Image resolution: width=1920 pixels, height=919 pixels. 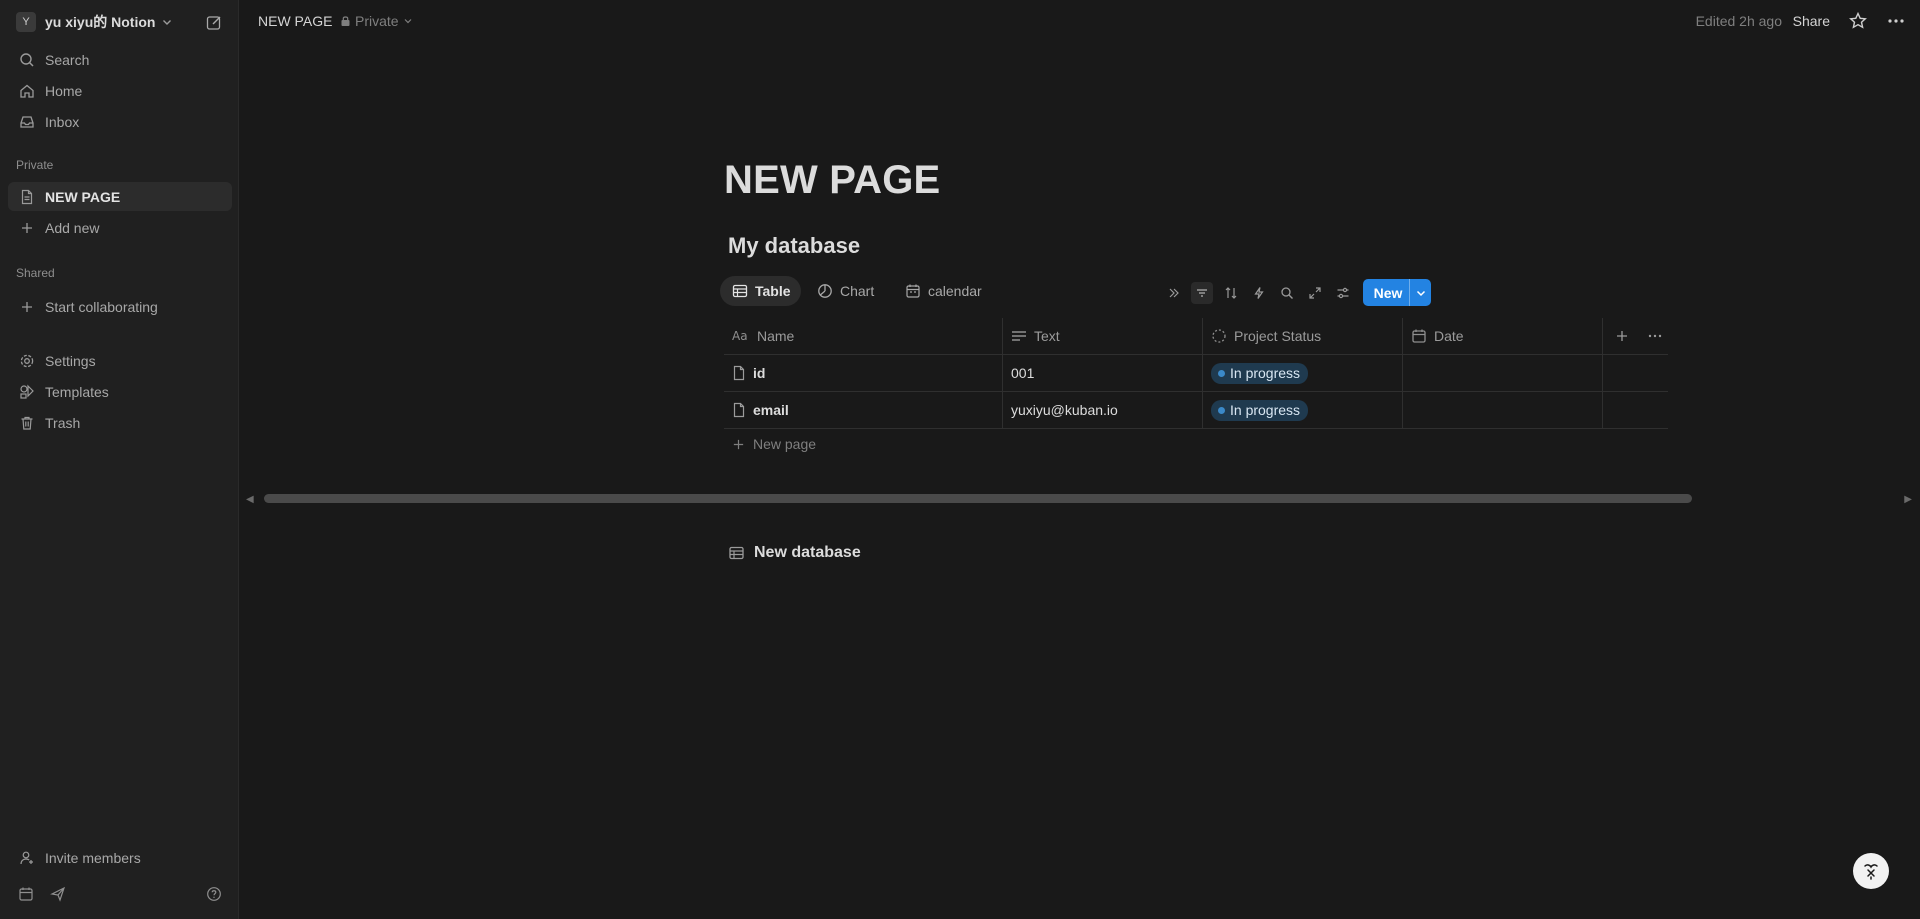 I want to click on status-dot, so click(x=1221, y=373).